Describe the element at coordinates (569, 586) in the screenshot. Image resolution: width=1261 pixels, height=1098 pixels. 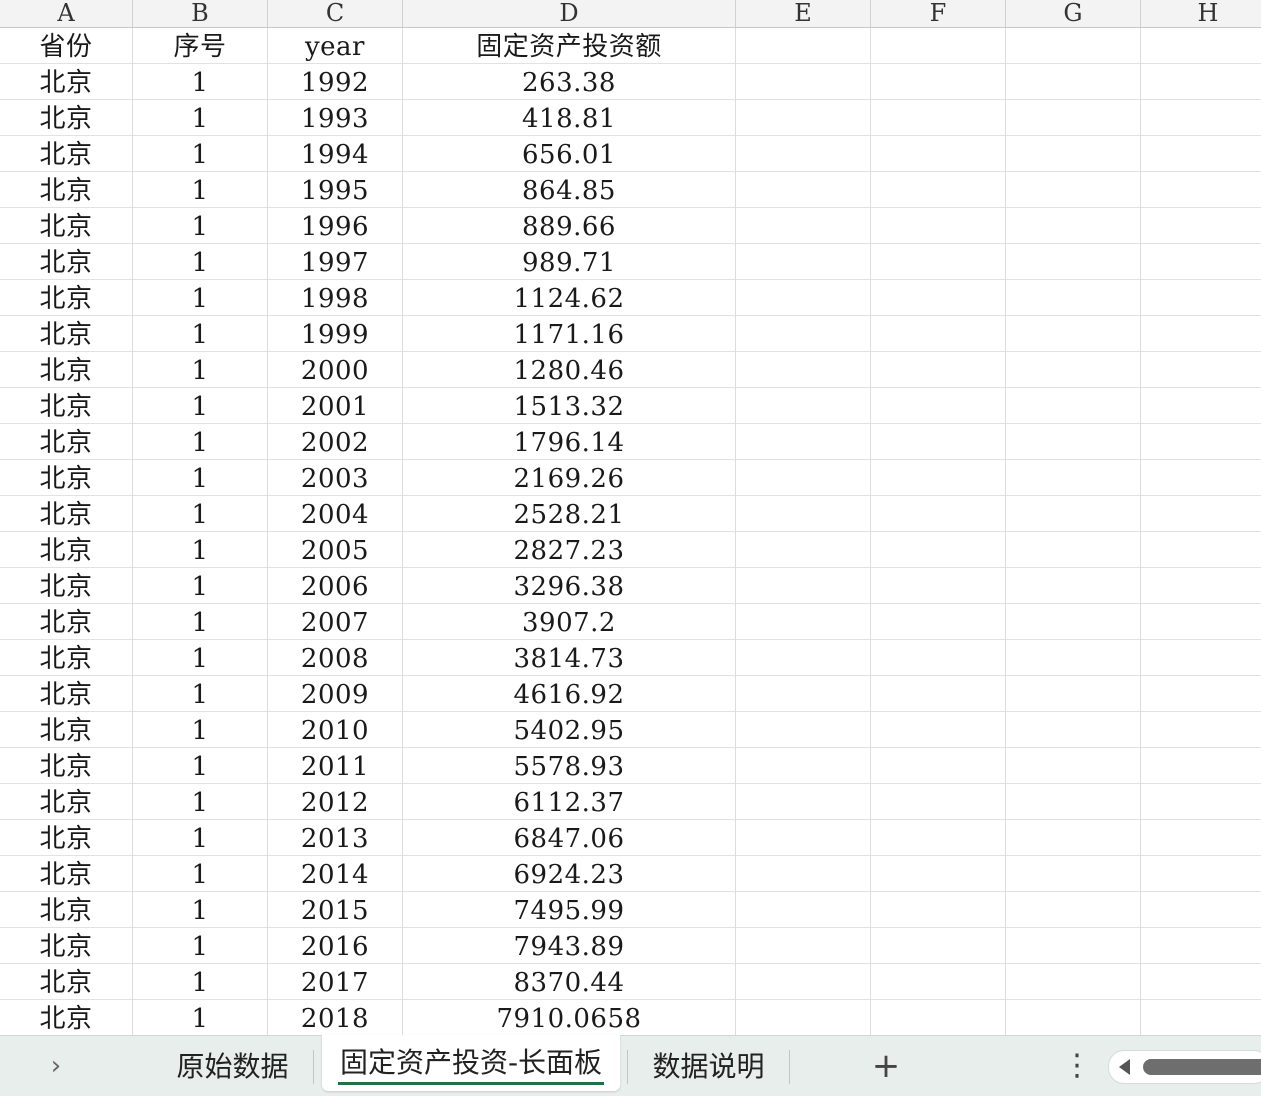
I see `table-cell: 3296.38` at that location.